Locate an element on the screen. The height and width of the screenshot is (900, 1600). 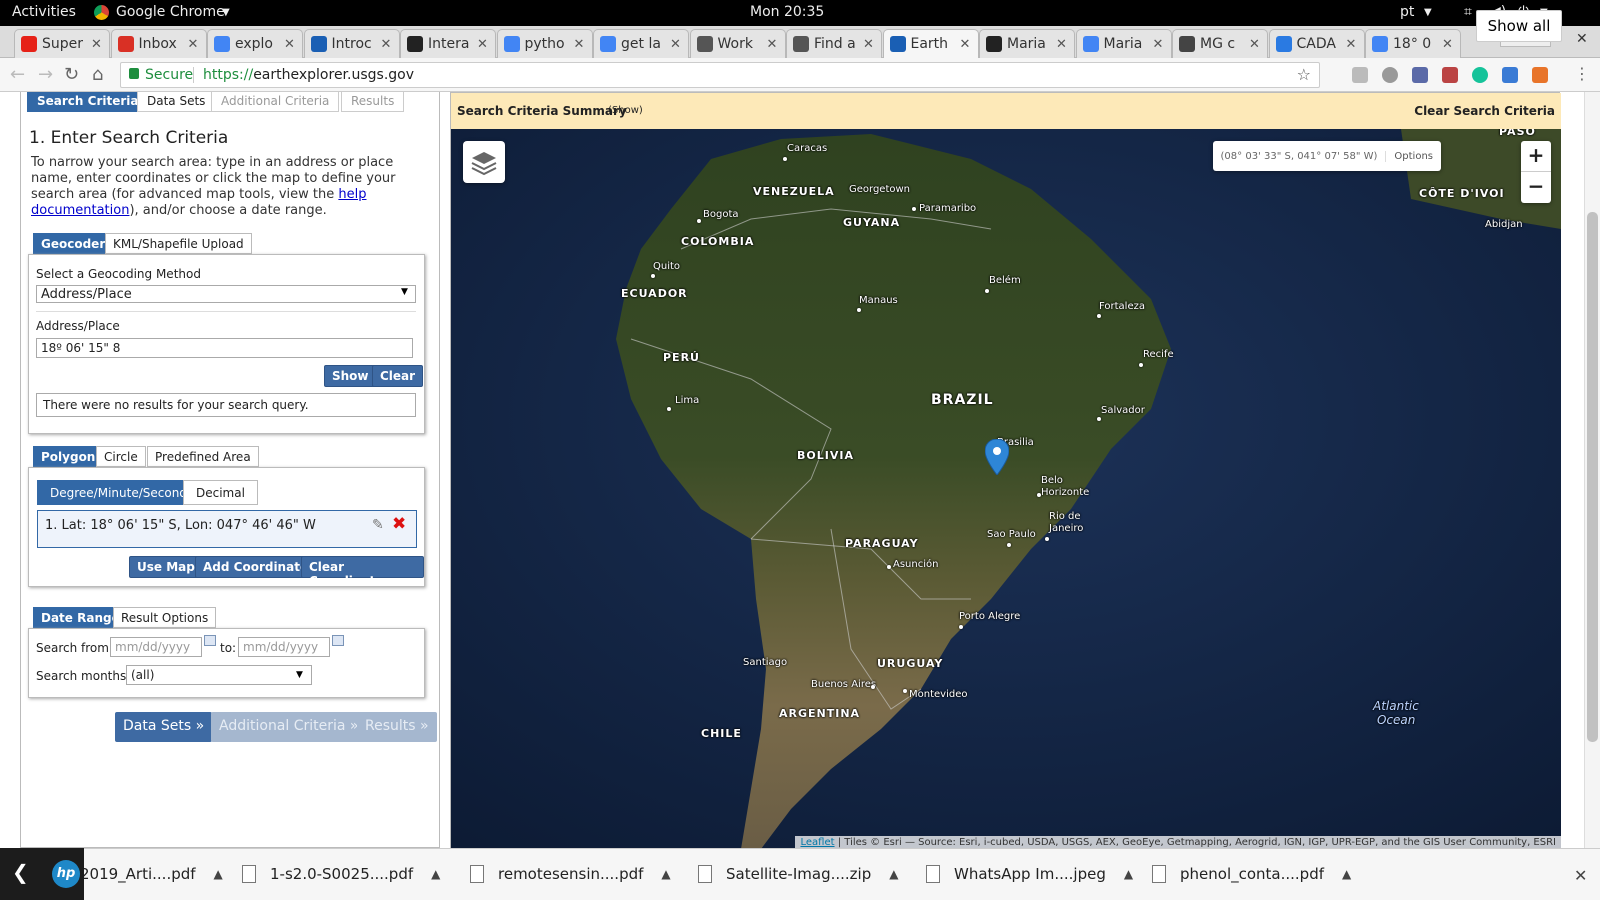
browser-tab: MG c ✕ is located at coordinates (1220, 43).